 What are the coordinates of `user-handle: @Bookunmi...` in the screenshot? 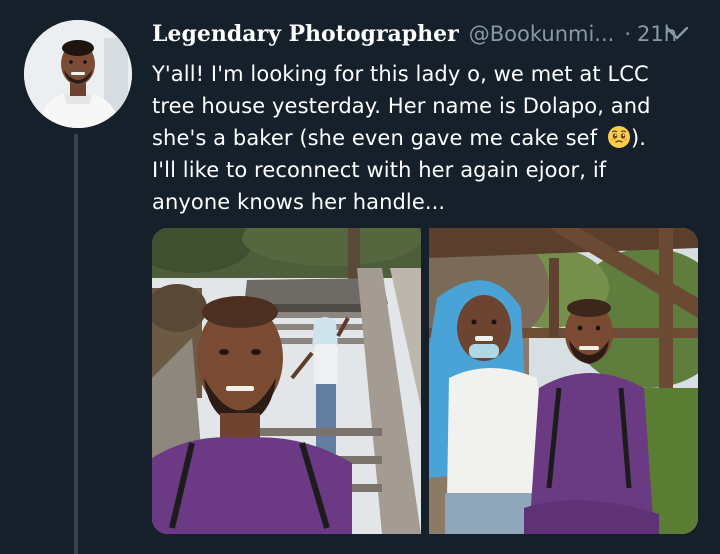 It's located at (542, 34).